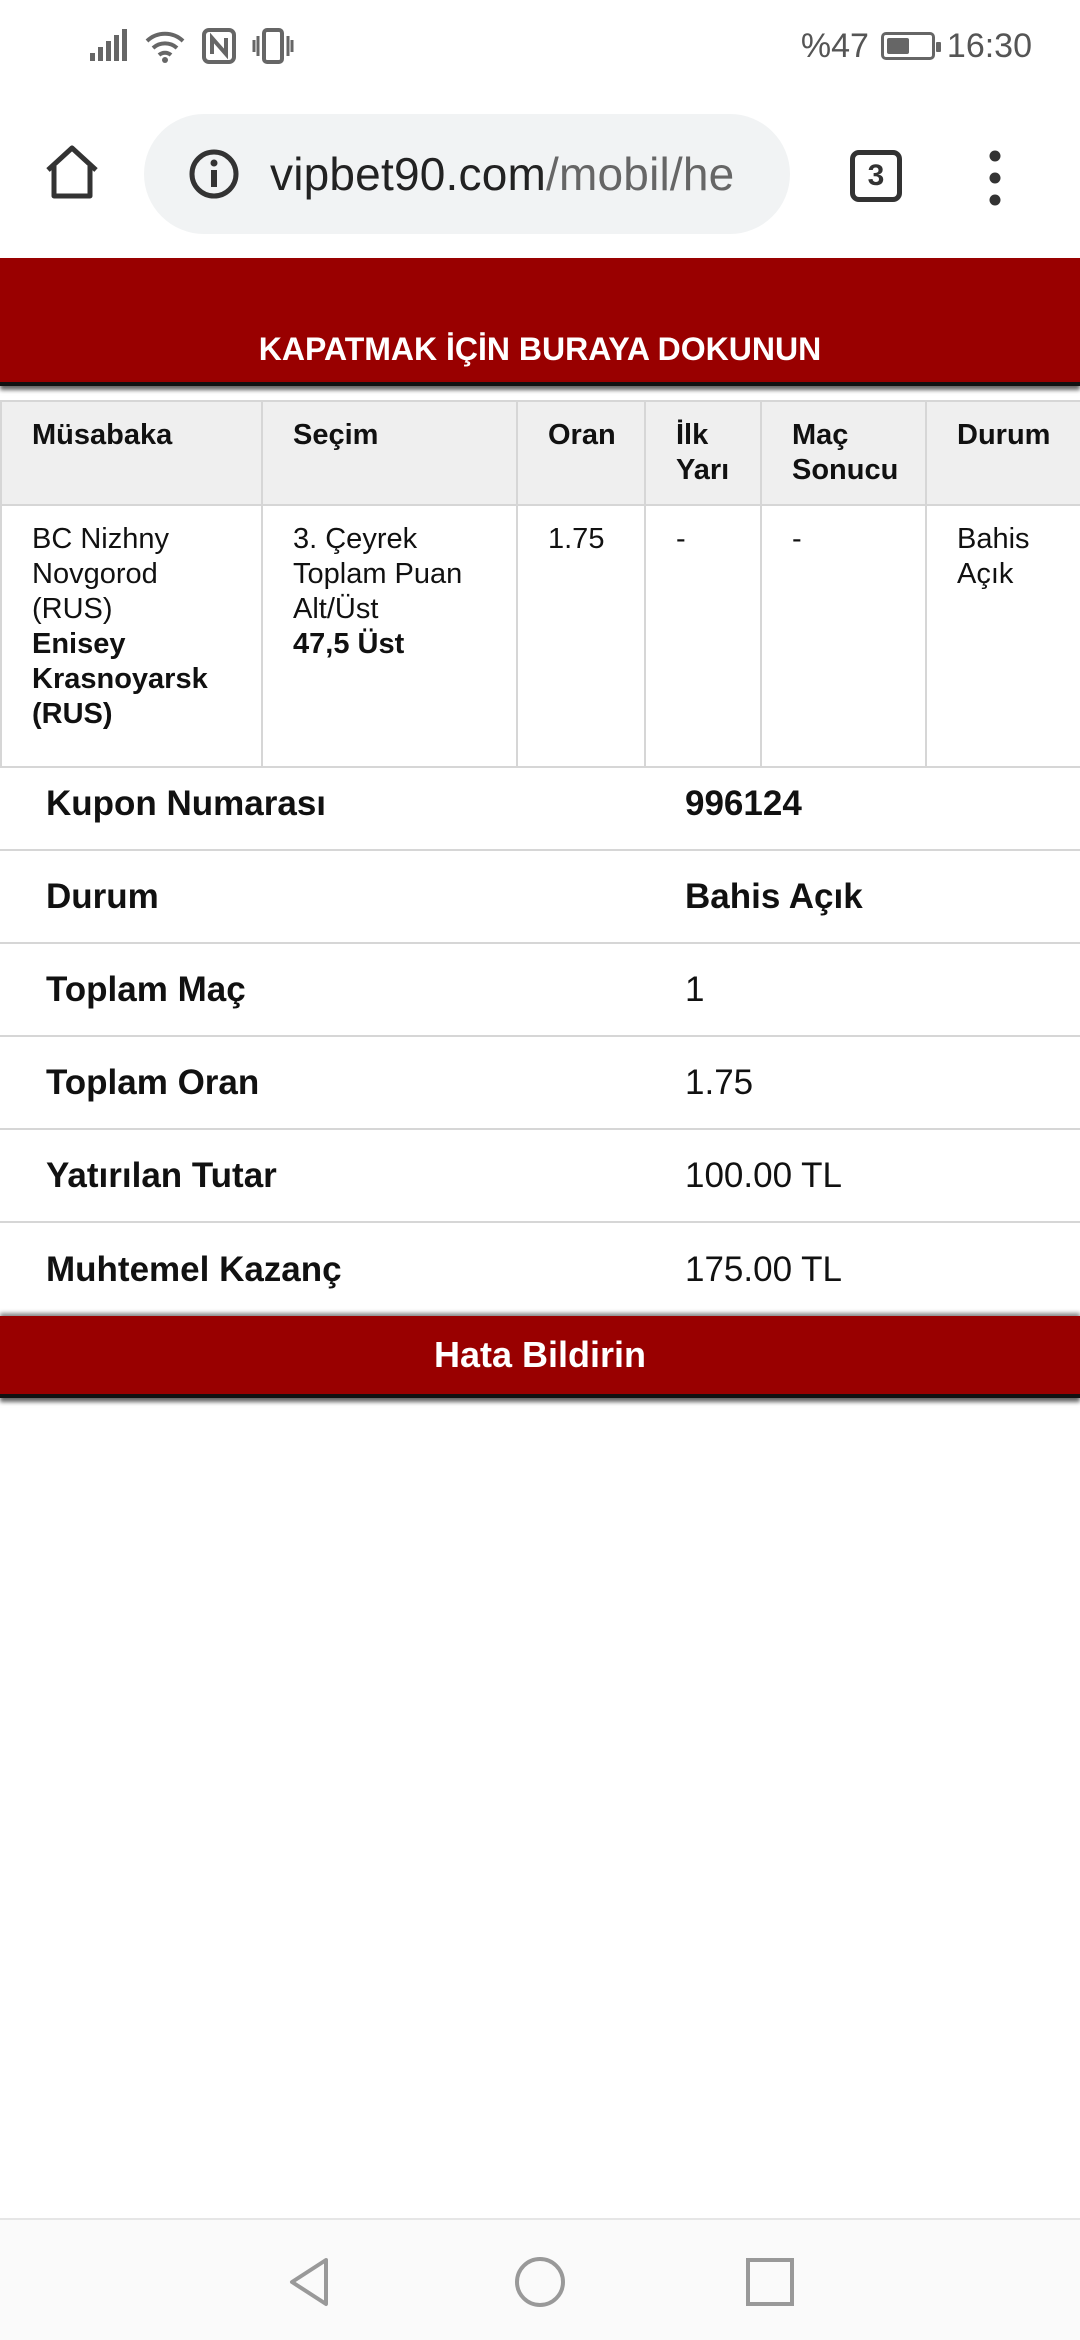  I want to click on status-time: 16:30, so click(989, 45).